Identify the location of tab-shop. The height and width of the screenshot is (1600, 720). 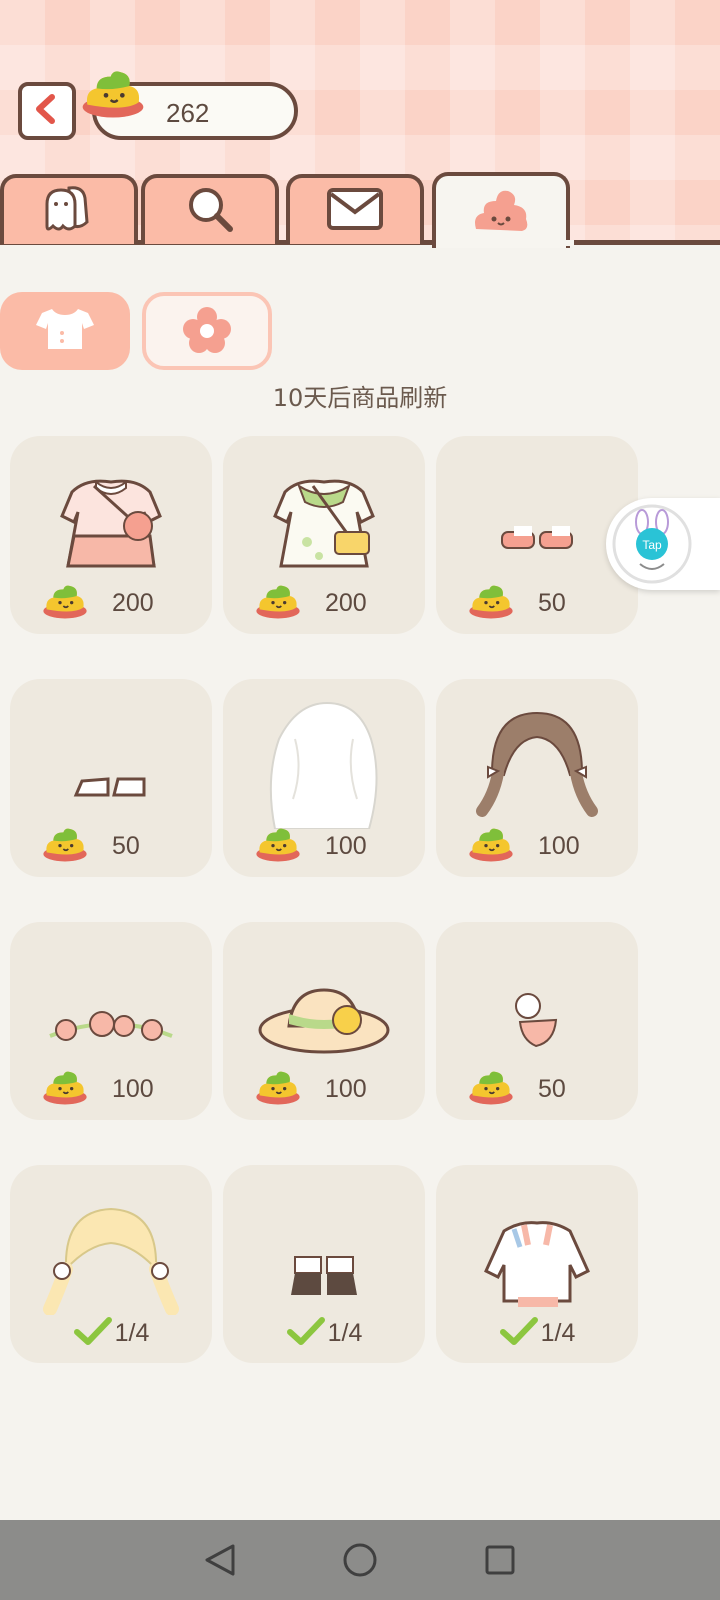
(501, 210).